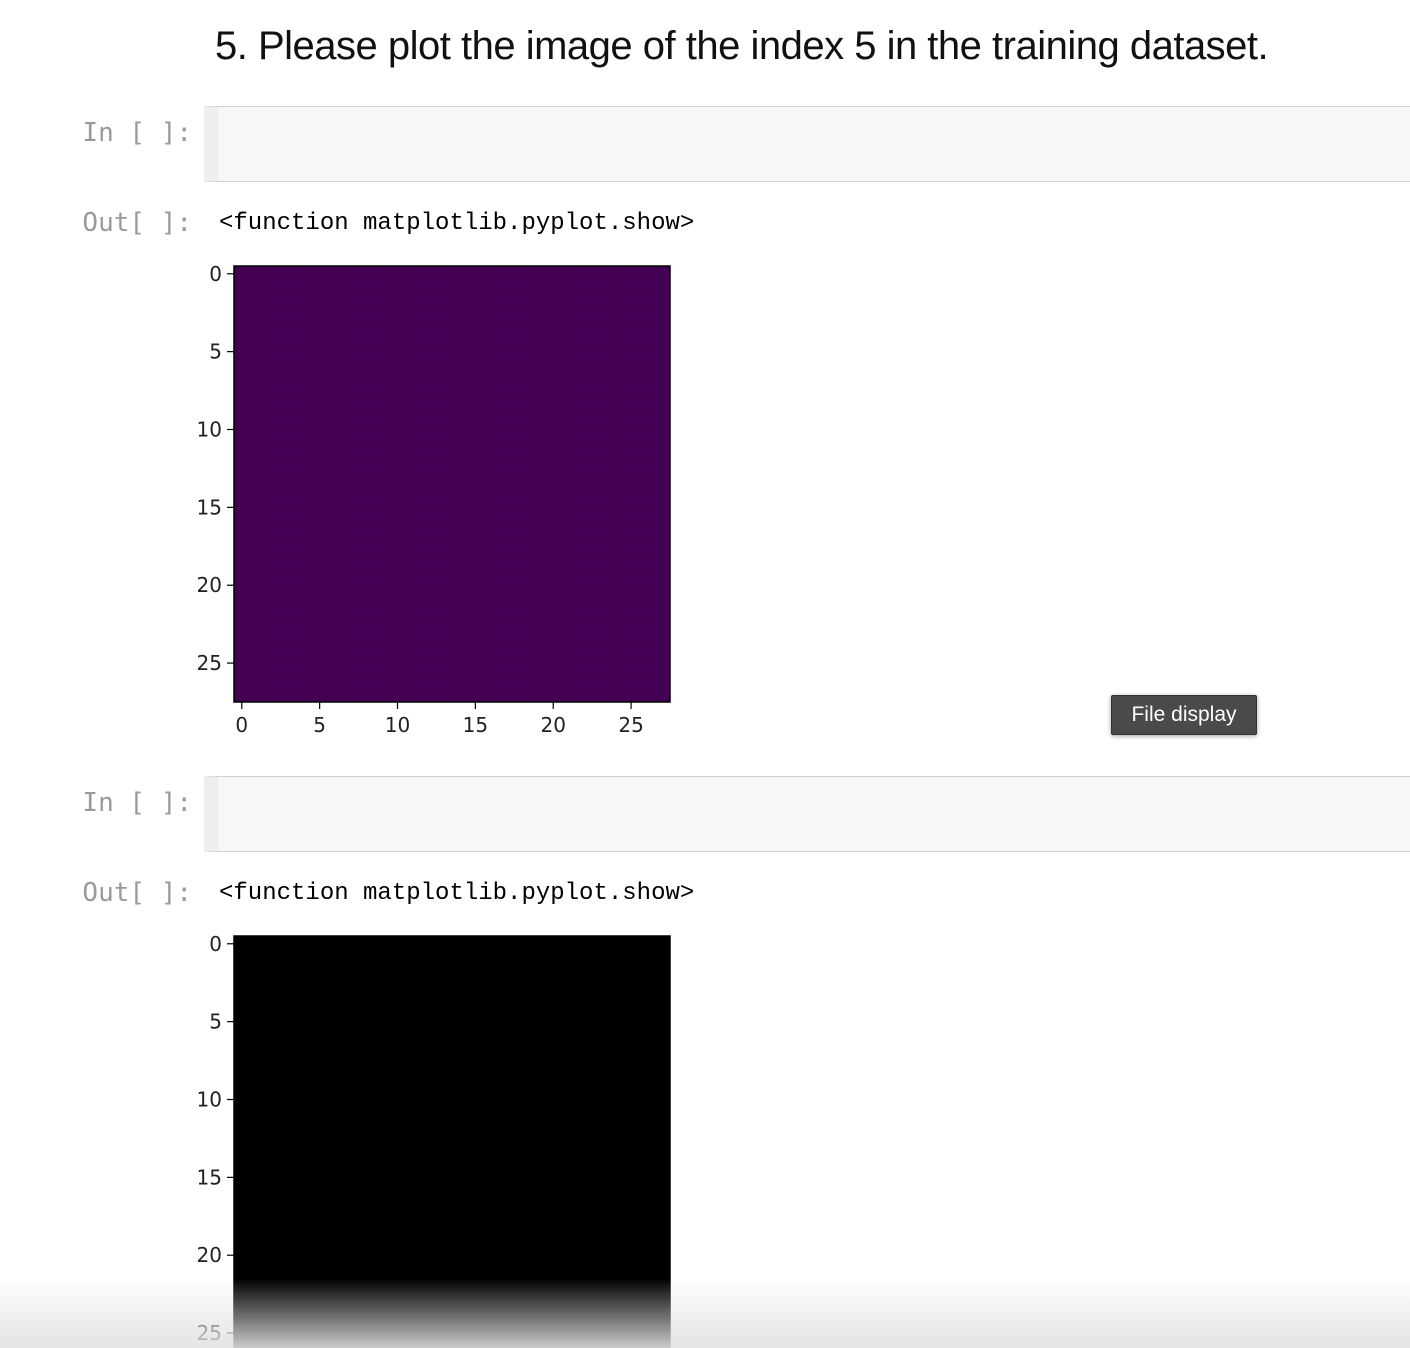 This screenshot has width=1410, height=1348. What do you see at coordinates (137, 803) in the screenshot?
I see `input-prompt: In [ ]:` at bounding box center [137, 803].